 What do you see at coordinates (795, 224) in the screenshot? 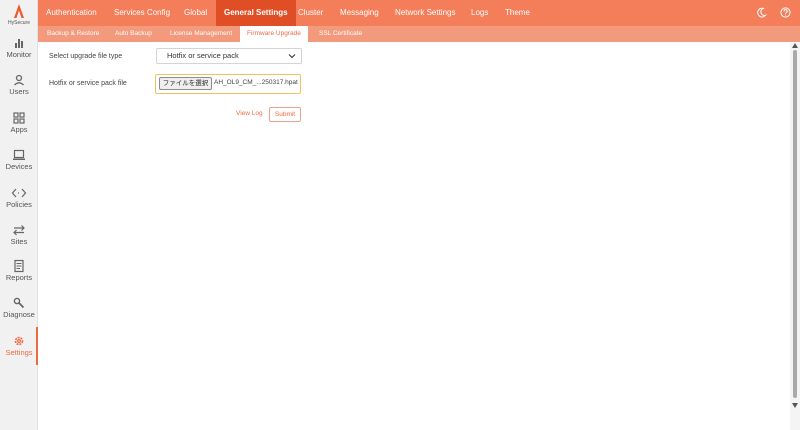
I see `scrollbar-thumb` at bounding box center [795, 224].